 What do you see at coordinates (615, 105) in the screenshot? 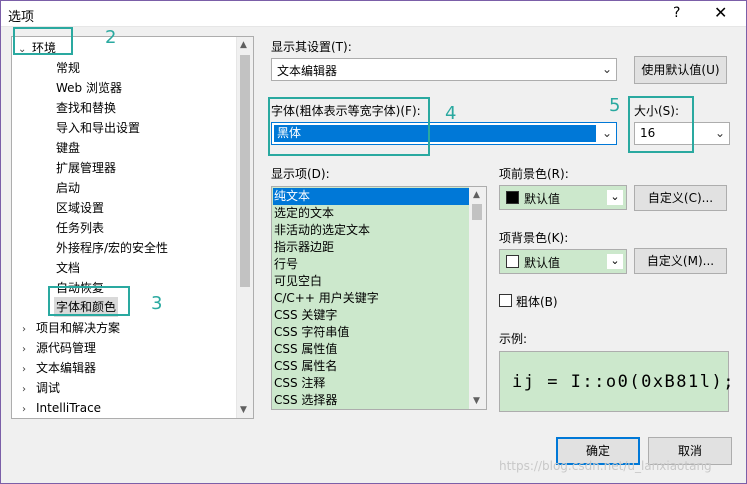
I see `annotation-number-5: 5` at bounding box center [615, 105].